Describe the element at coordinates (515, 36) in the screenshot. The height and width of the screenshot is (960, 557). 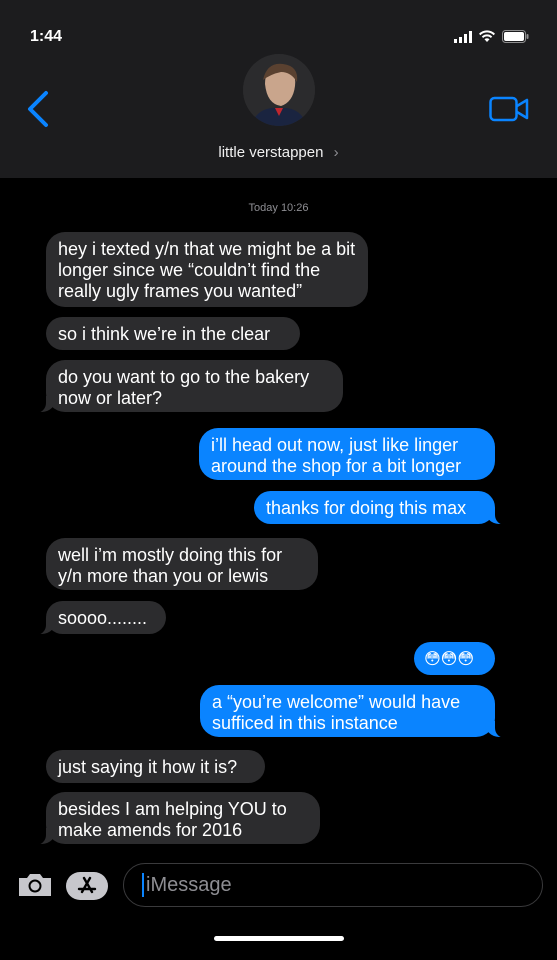
I see `battery-icon` at that location.